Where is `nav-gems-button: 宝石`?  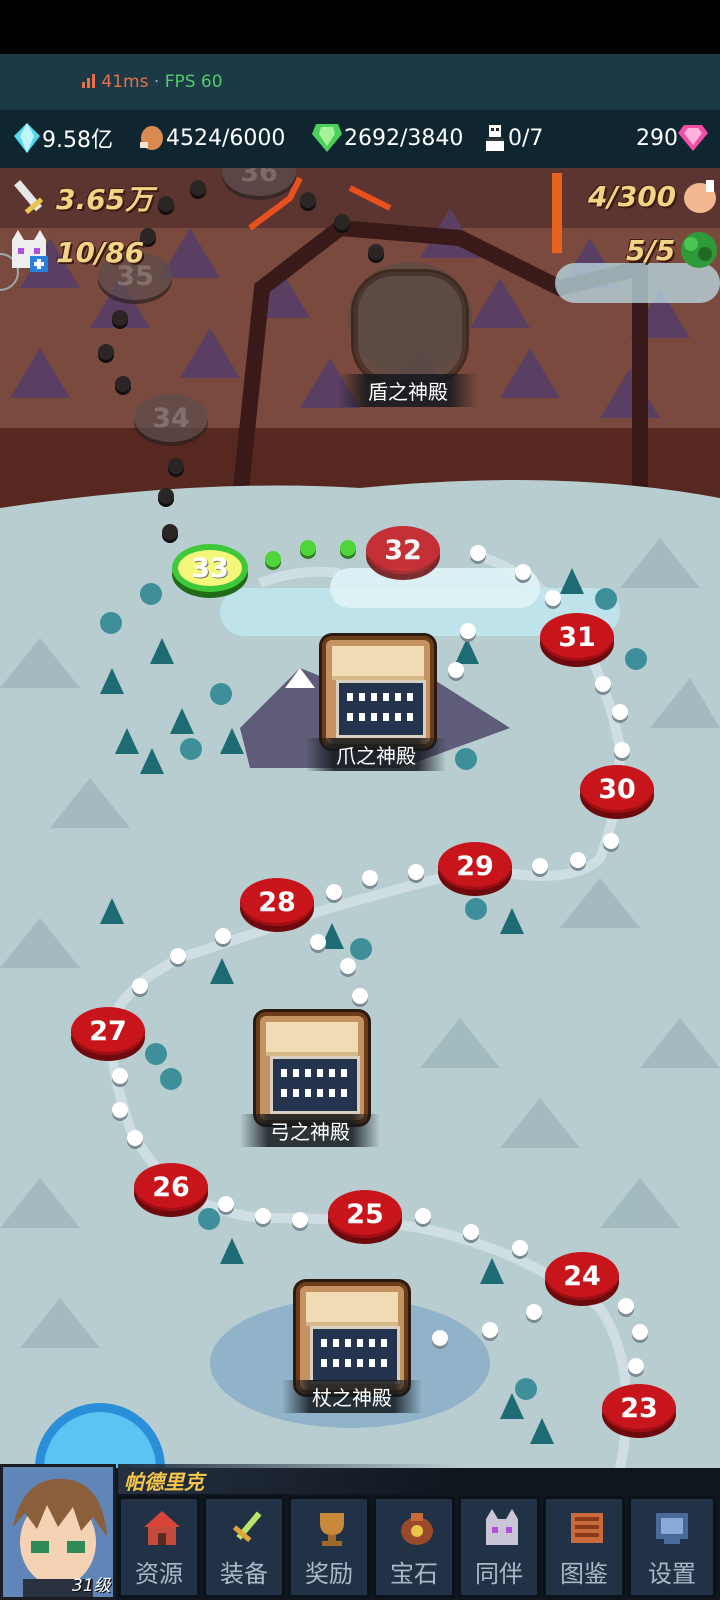
nav-gems-button: 宝石 is located at coordinates (414, 1547).